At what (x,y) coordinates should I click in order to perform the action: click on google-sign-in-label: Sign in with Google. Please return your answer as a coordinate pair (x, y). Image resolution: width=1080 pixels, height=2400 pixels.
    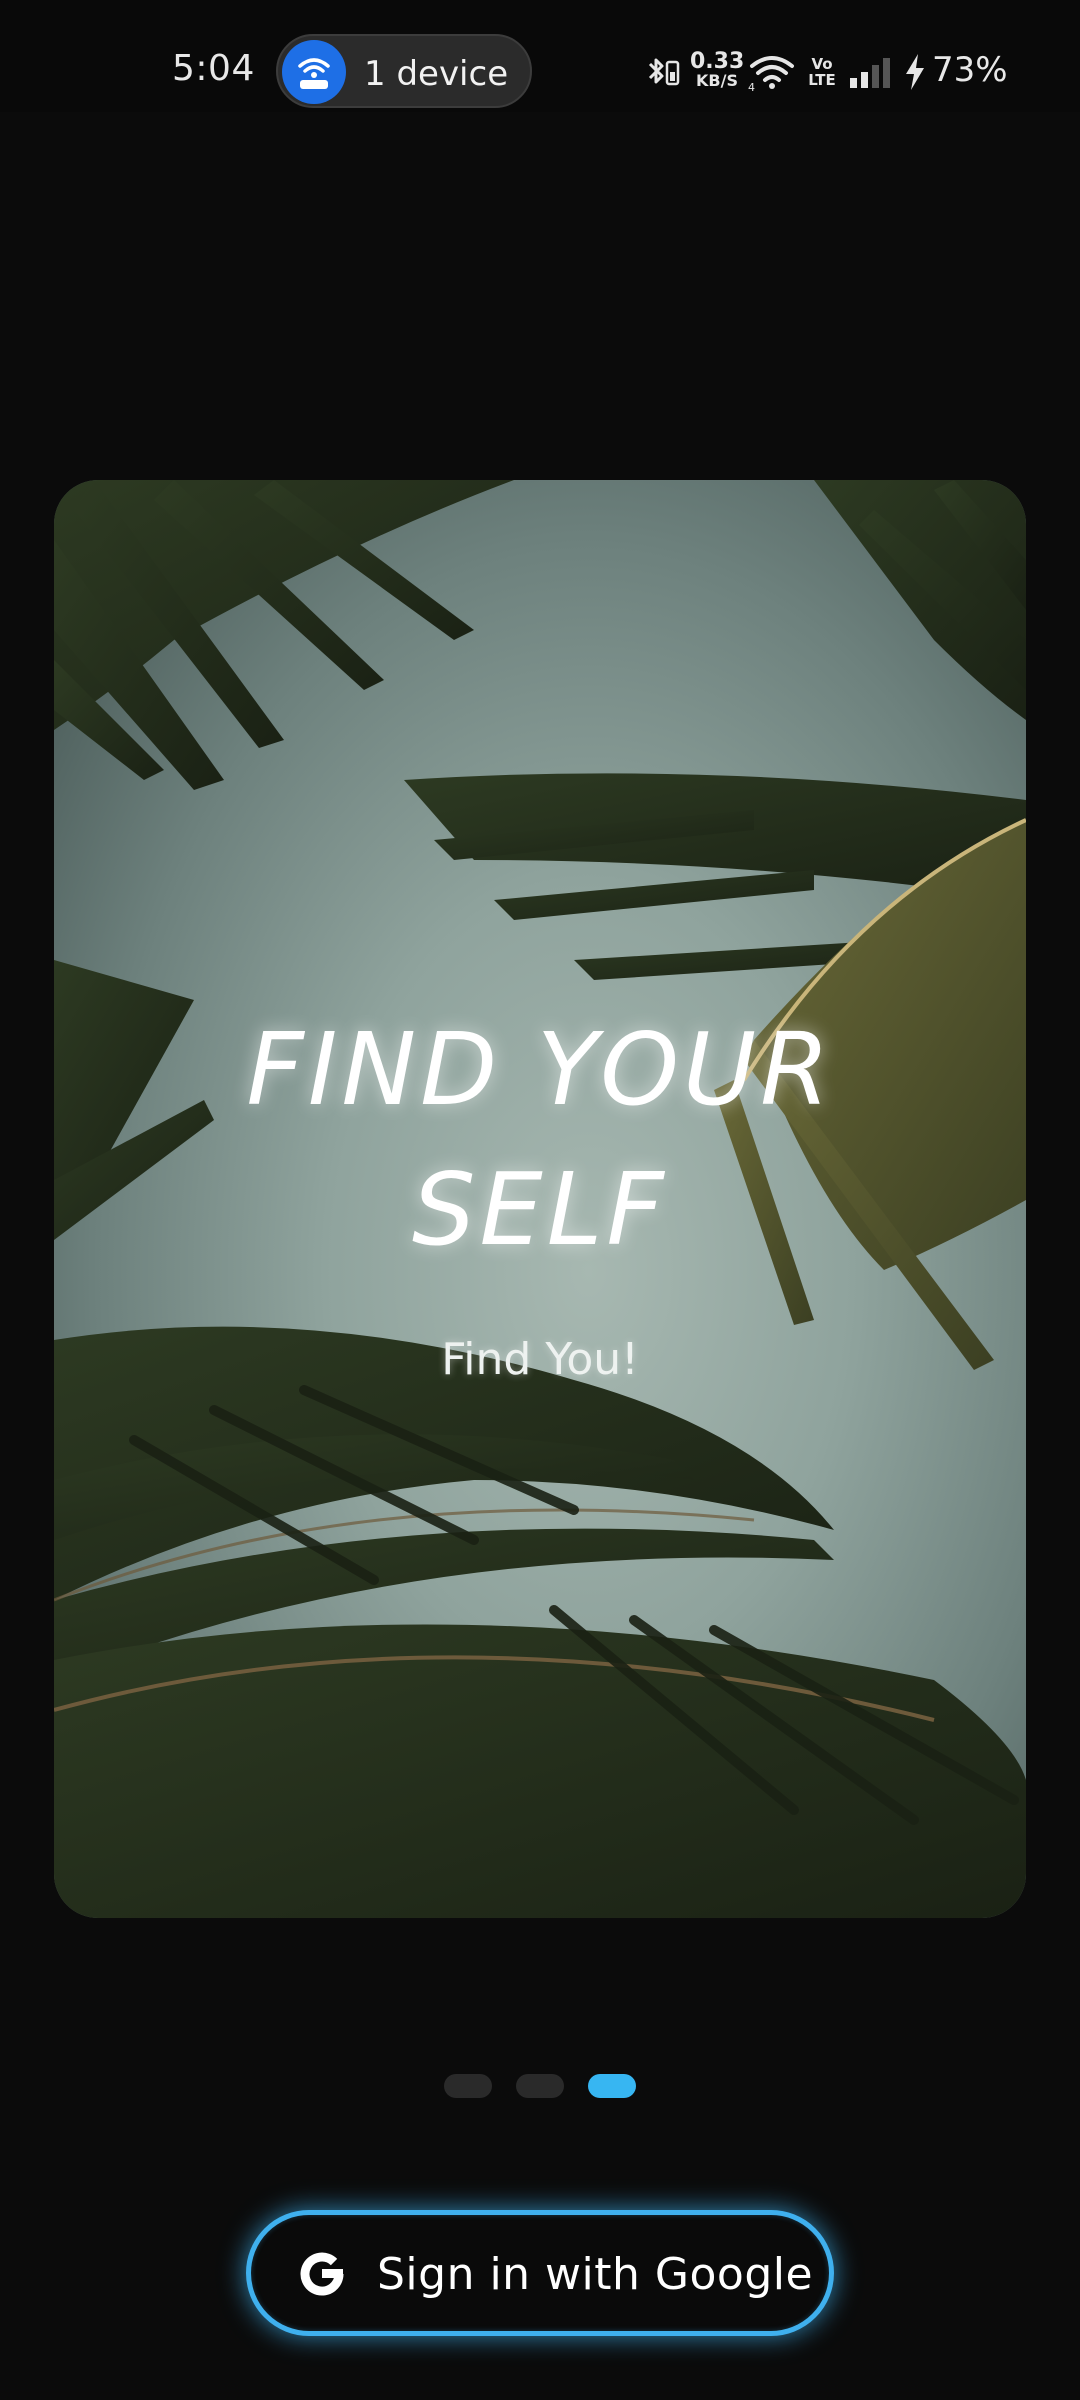
    Looking at the image, I should click on (595, 2274).